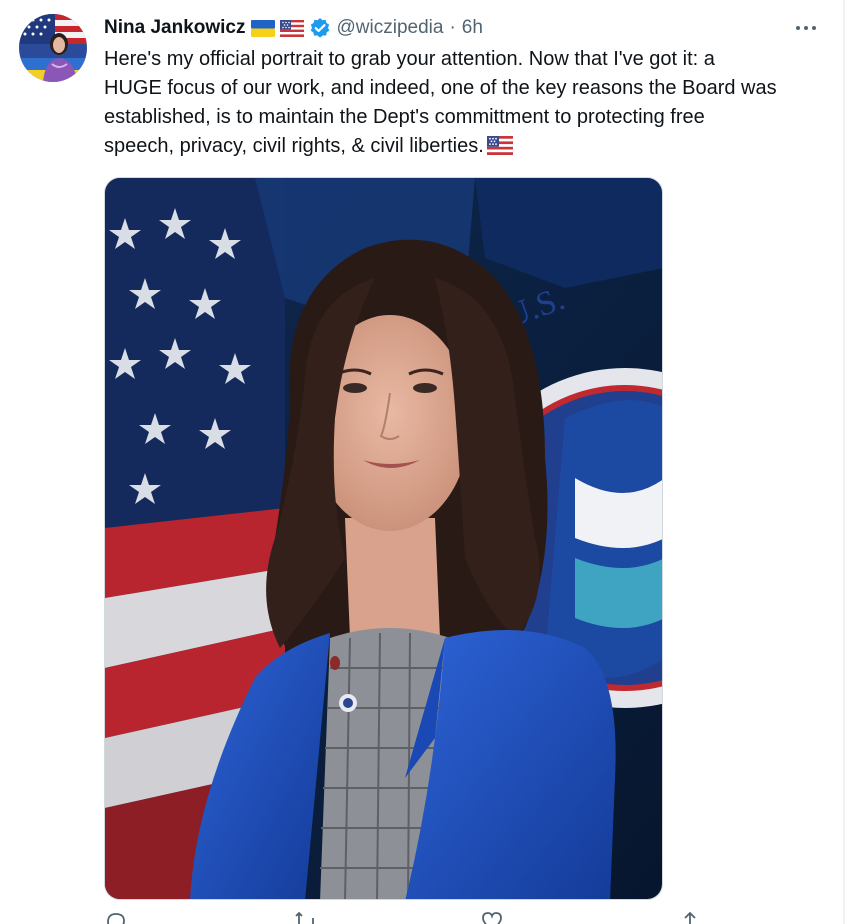 This screenshot has width=845, height=924. I want to click on retweet-icon, so click(306, 917).